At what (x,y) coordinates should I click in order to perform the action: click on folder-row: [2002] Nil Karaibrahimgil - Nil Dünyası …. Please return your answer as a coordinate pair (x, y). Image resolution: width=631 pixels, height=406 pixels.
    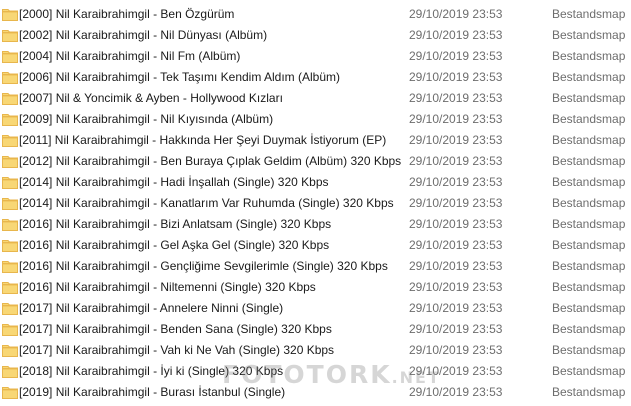
    Looking at the image, I should click on (315, 35).